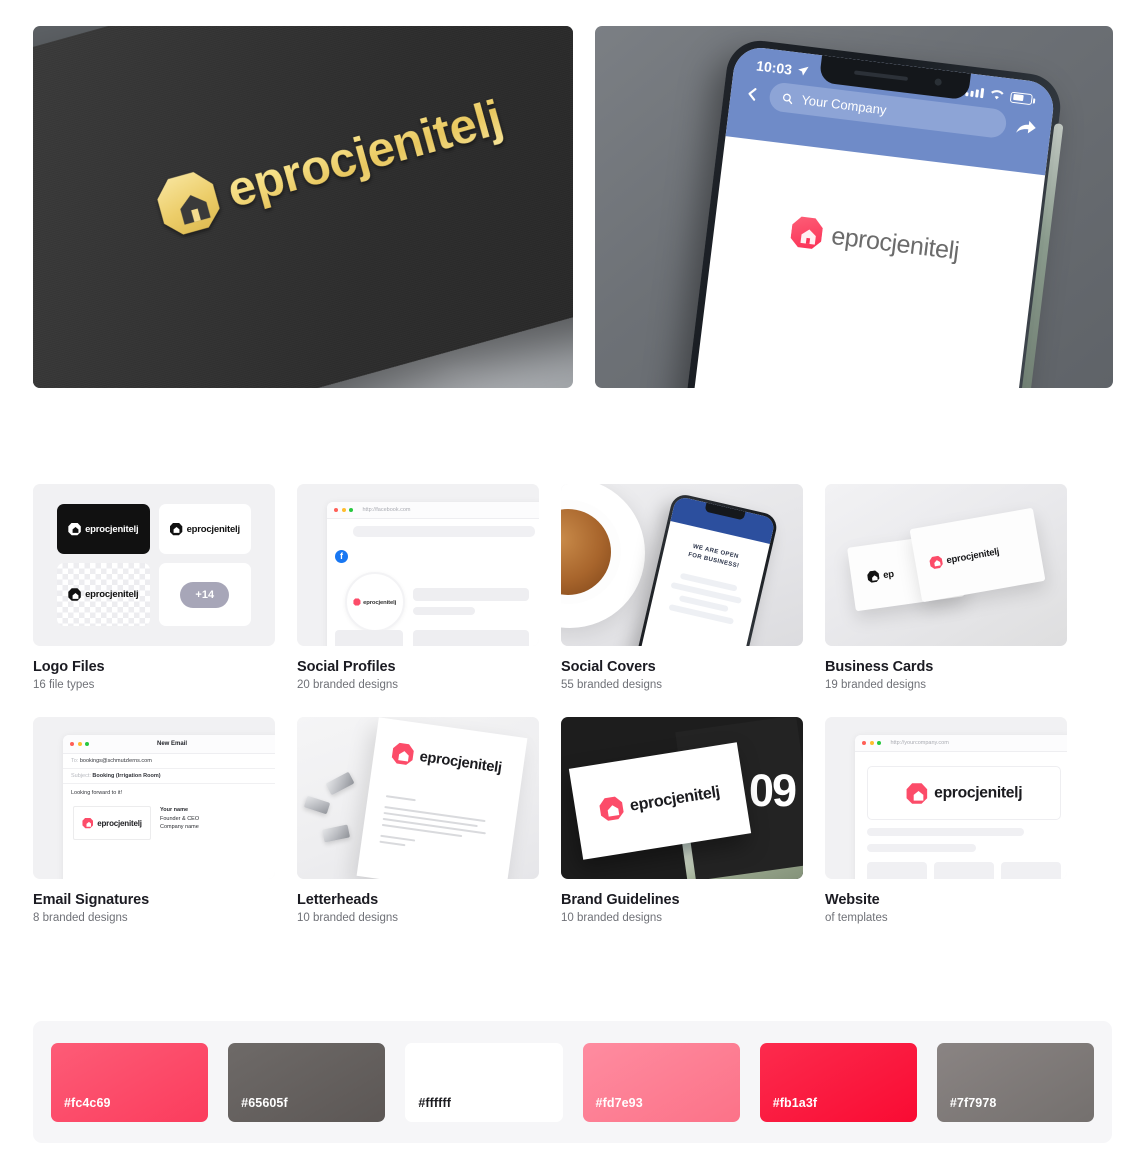 This screenshot has width=1145, height=1154. Describe the element at coordinates (307, 1082) in the screenshot. I see `color-swatch: #65605f` at that location.